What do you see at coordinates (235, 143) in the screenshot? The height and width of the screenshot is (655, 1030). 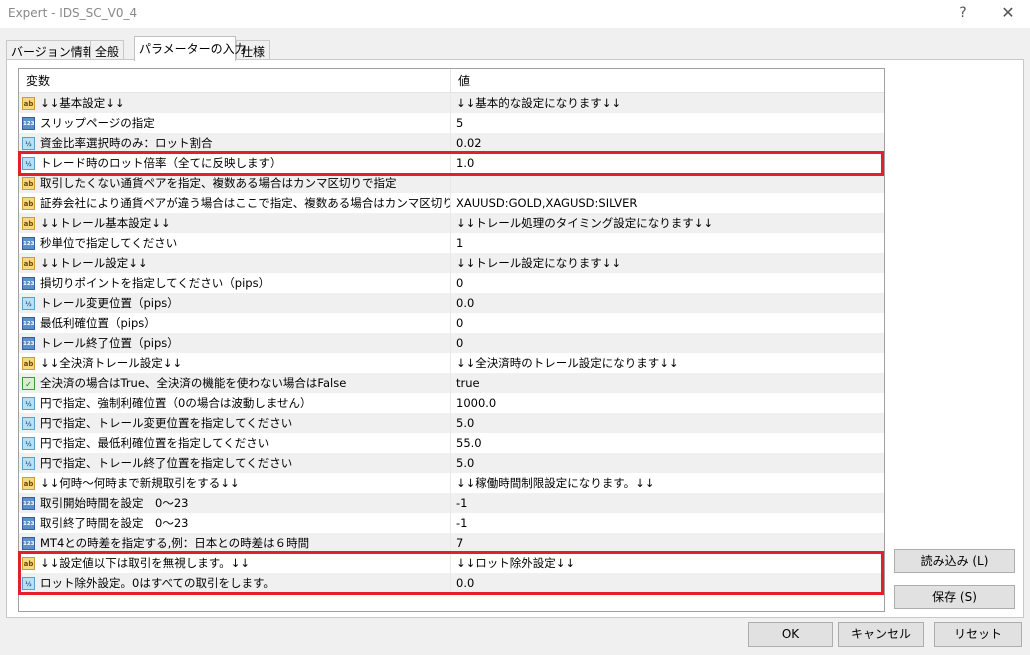 I see `variable-cell: ½ 資金比率選択時のみ：ロット割合` at bounding box center [235, 143].